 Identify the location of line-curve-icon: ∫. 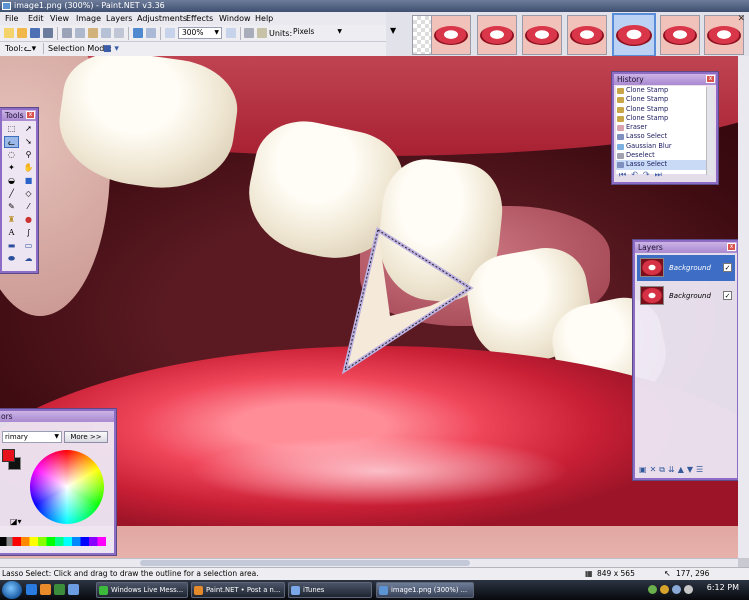
(28, 233).